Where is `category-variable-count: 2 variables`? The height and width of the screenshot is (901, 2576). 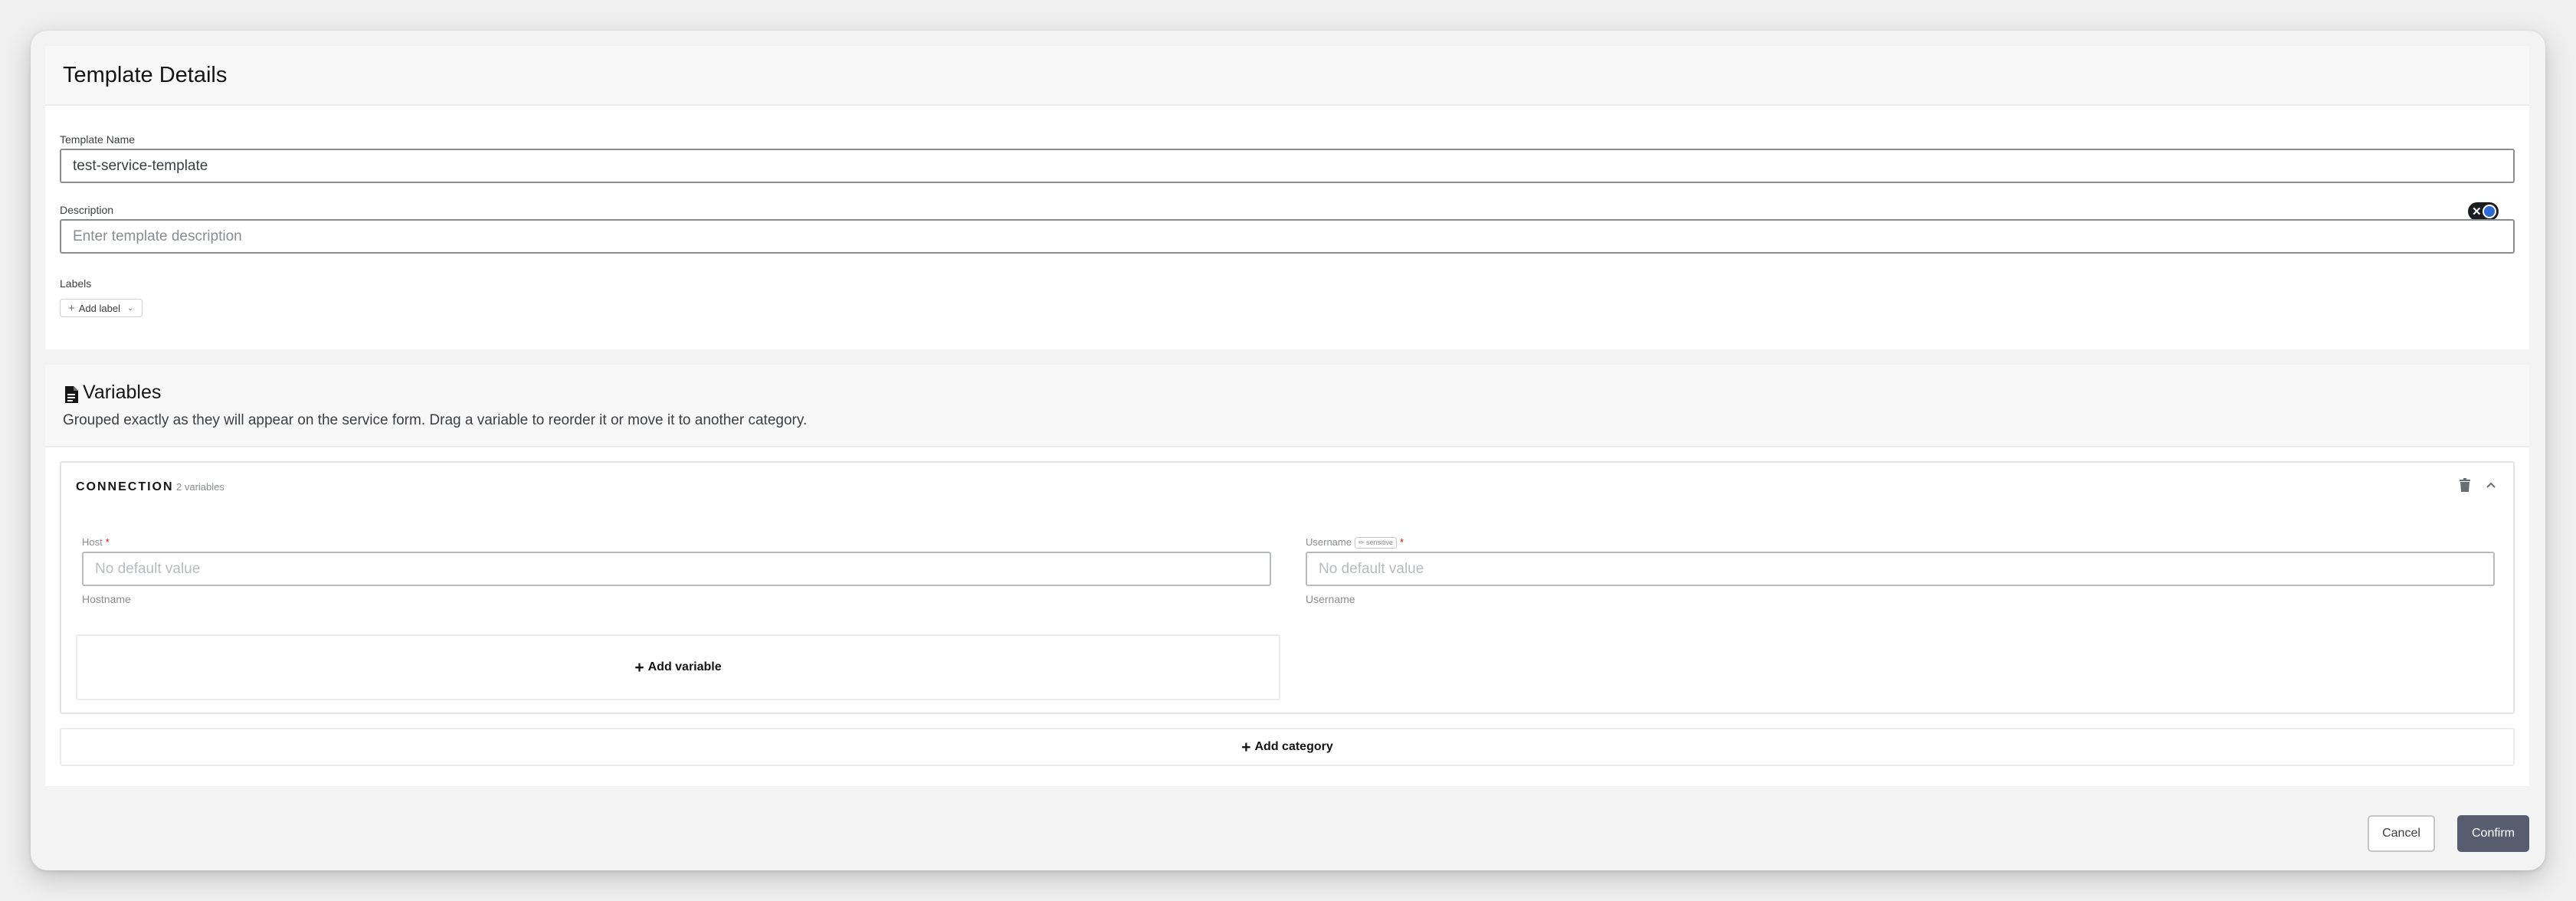 category-variable-count: 2 variables is located at coordinates (200, 487).